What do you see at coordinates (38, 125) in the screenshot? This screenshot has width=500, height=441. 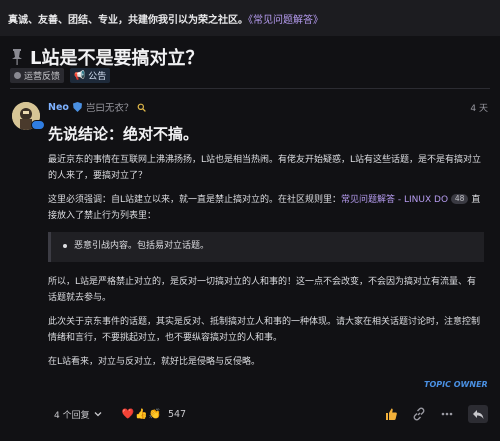 I see `user-flair-badge` at bounding box center [38, 125].